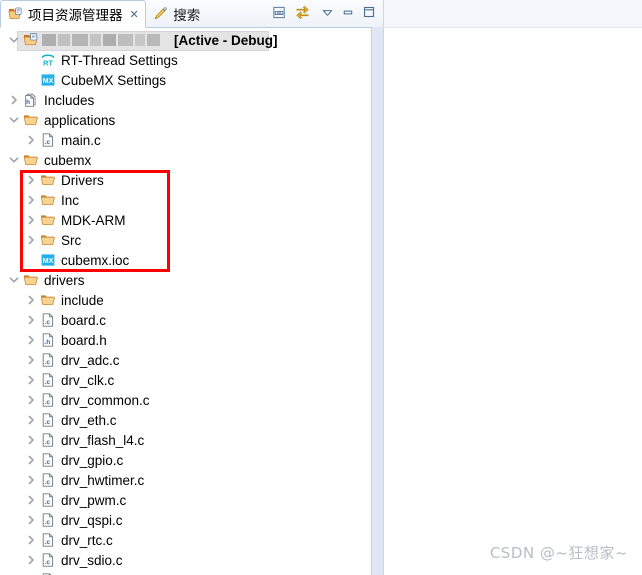 The width and height of the screenshot is (642, 575). What do you see at coordinates (176, 13) in the screenshot?
I see `tab-search: 搜索` at bounding box center [176, 13].